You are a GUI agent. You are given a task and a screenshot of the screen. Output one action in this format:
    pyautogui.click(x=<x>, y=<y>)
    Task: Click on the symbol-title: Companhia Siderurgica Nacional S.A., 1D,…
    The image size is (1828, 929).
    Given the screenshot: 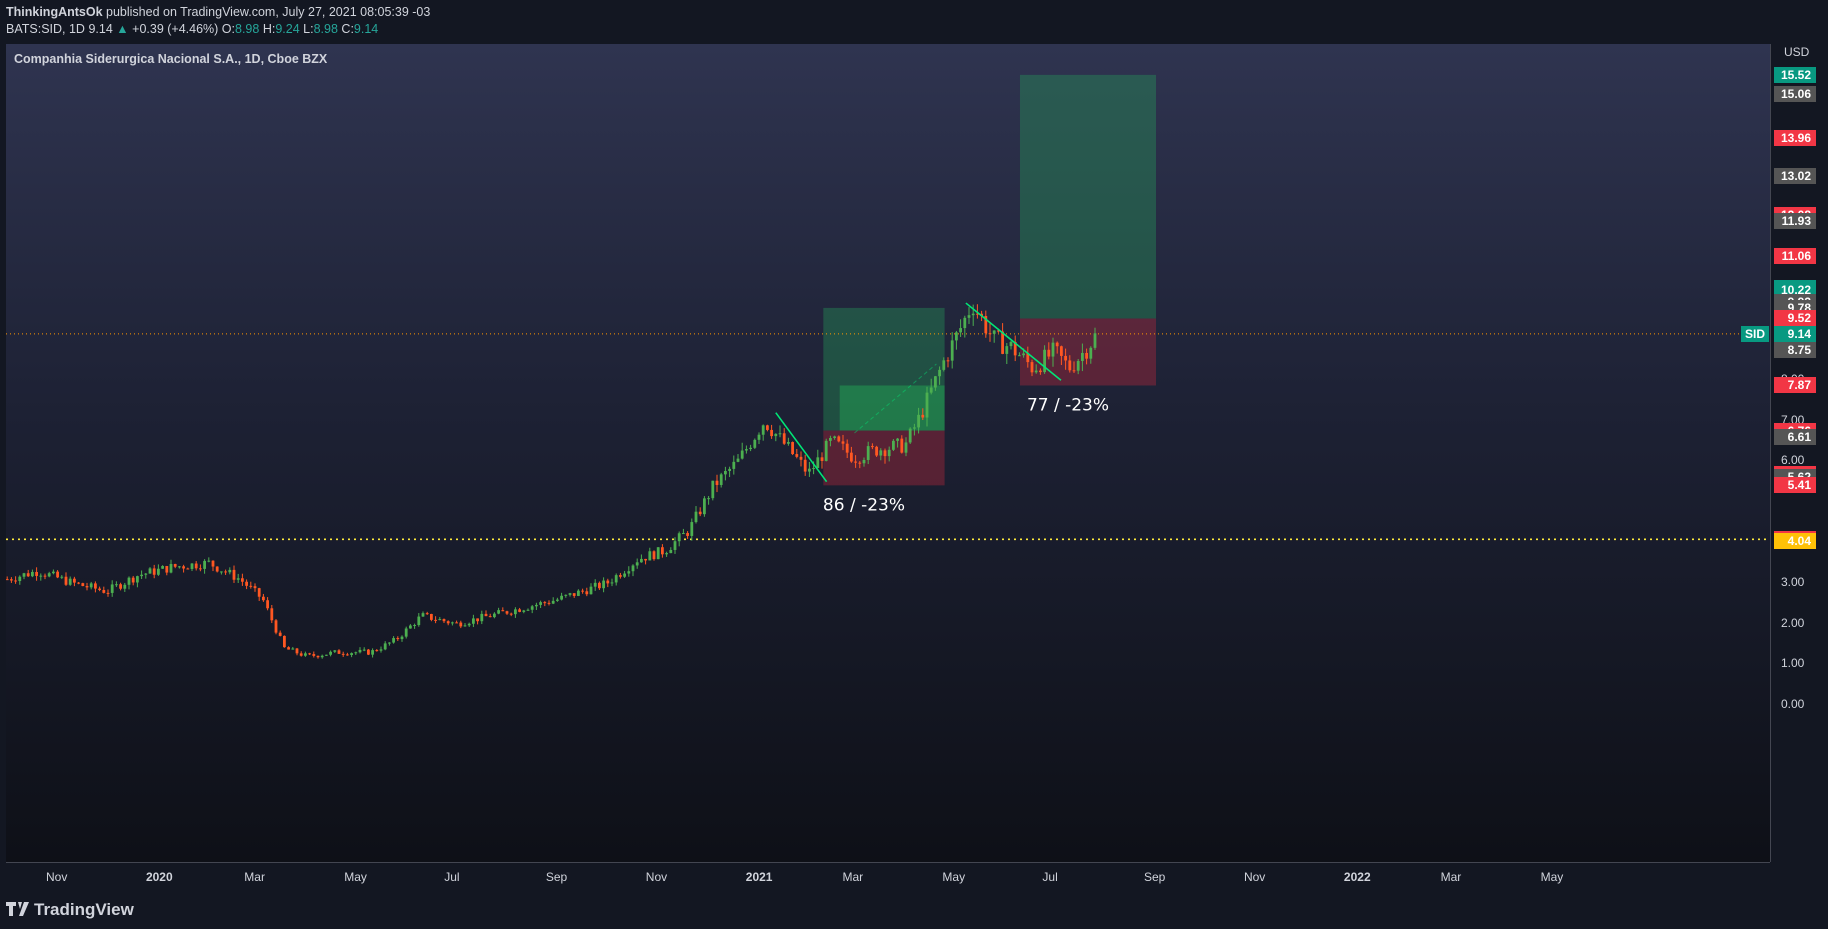 What is the action you would take?
    pyautogui.click(x=171, y=59)
    